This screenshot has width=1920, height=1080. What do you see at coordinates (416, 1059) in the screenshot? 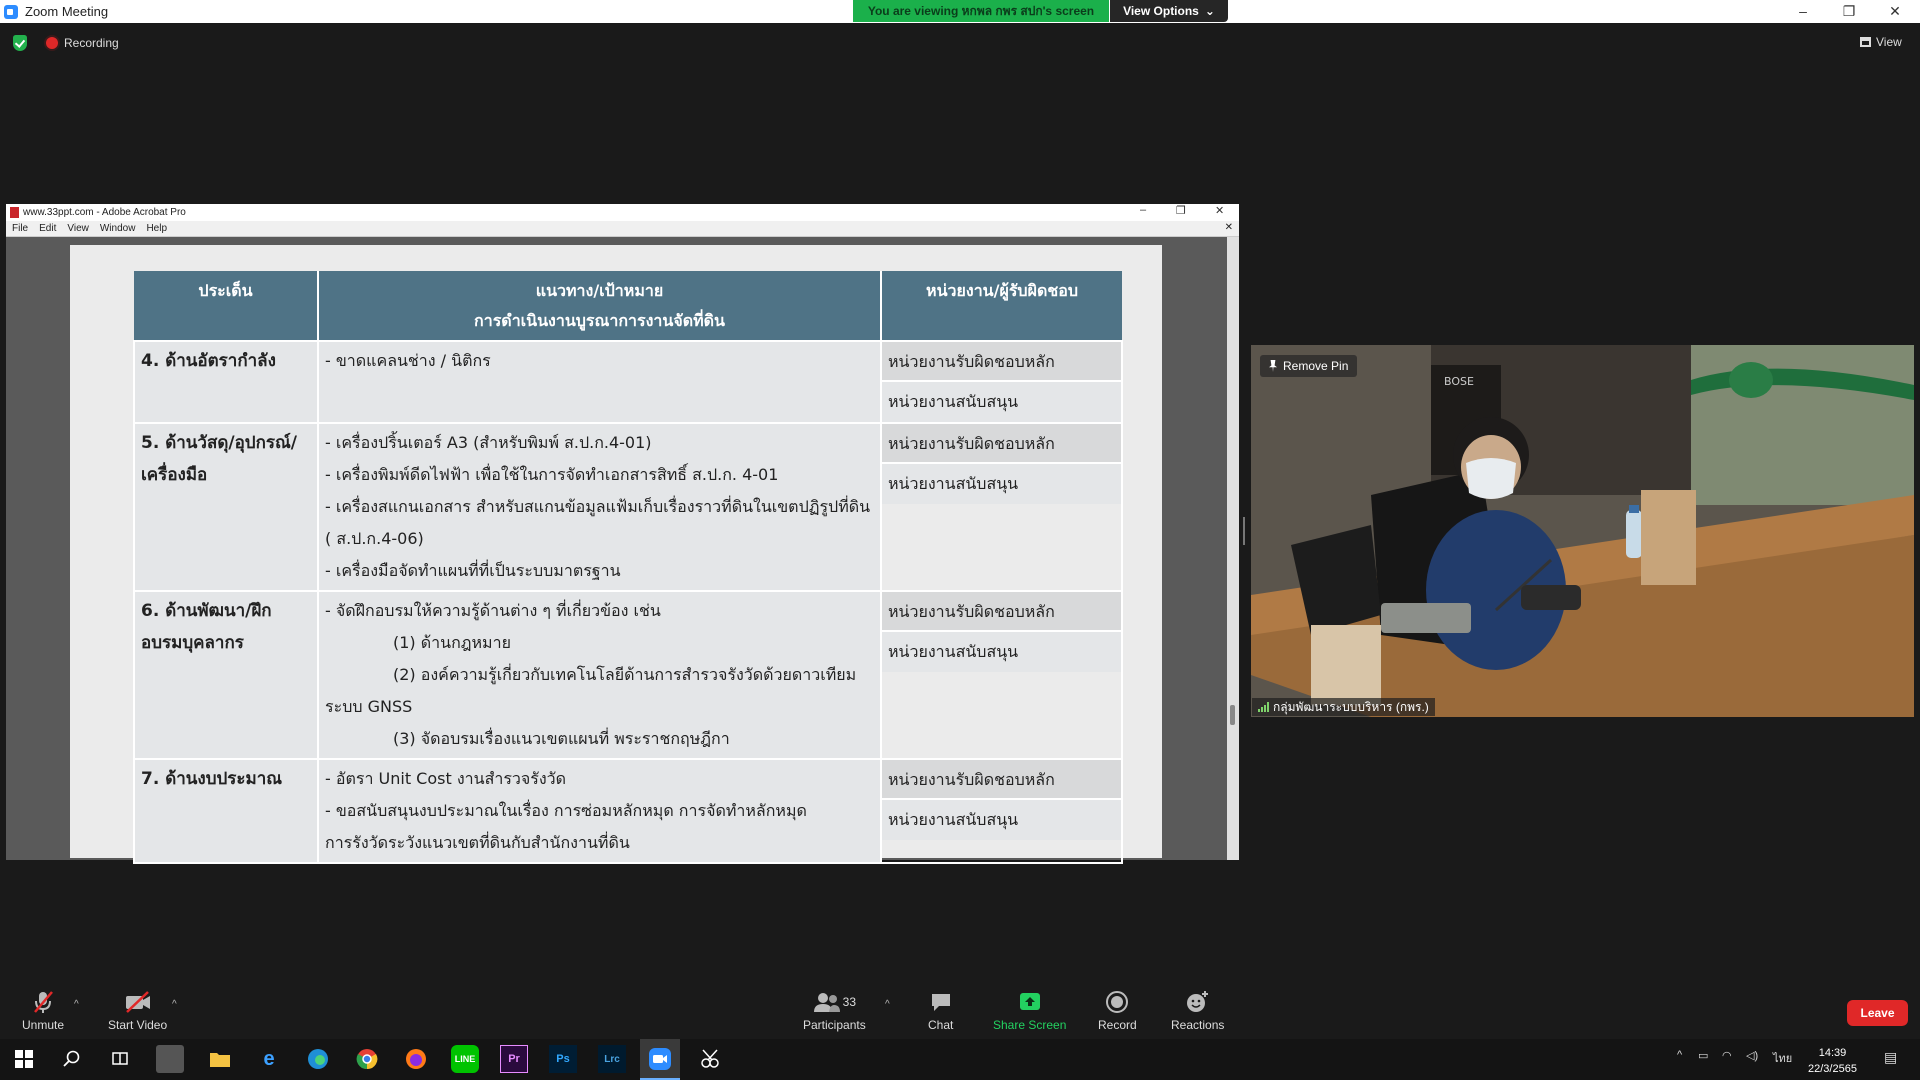
I see `firefox-browser-icon` at bounding box center [416, 1059].